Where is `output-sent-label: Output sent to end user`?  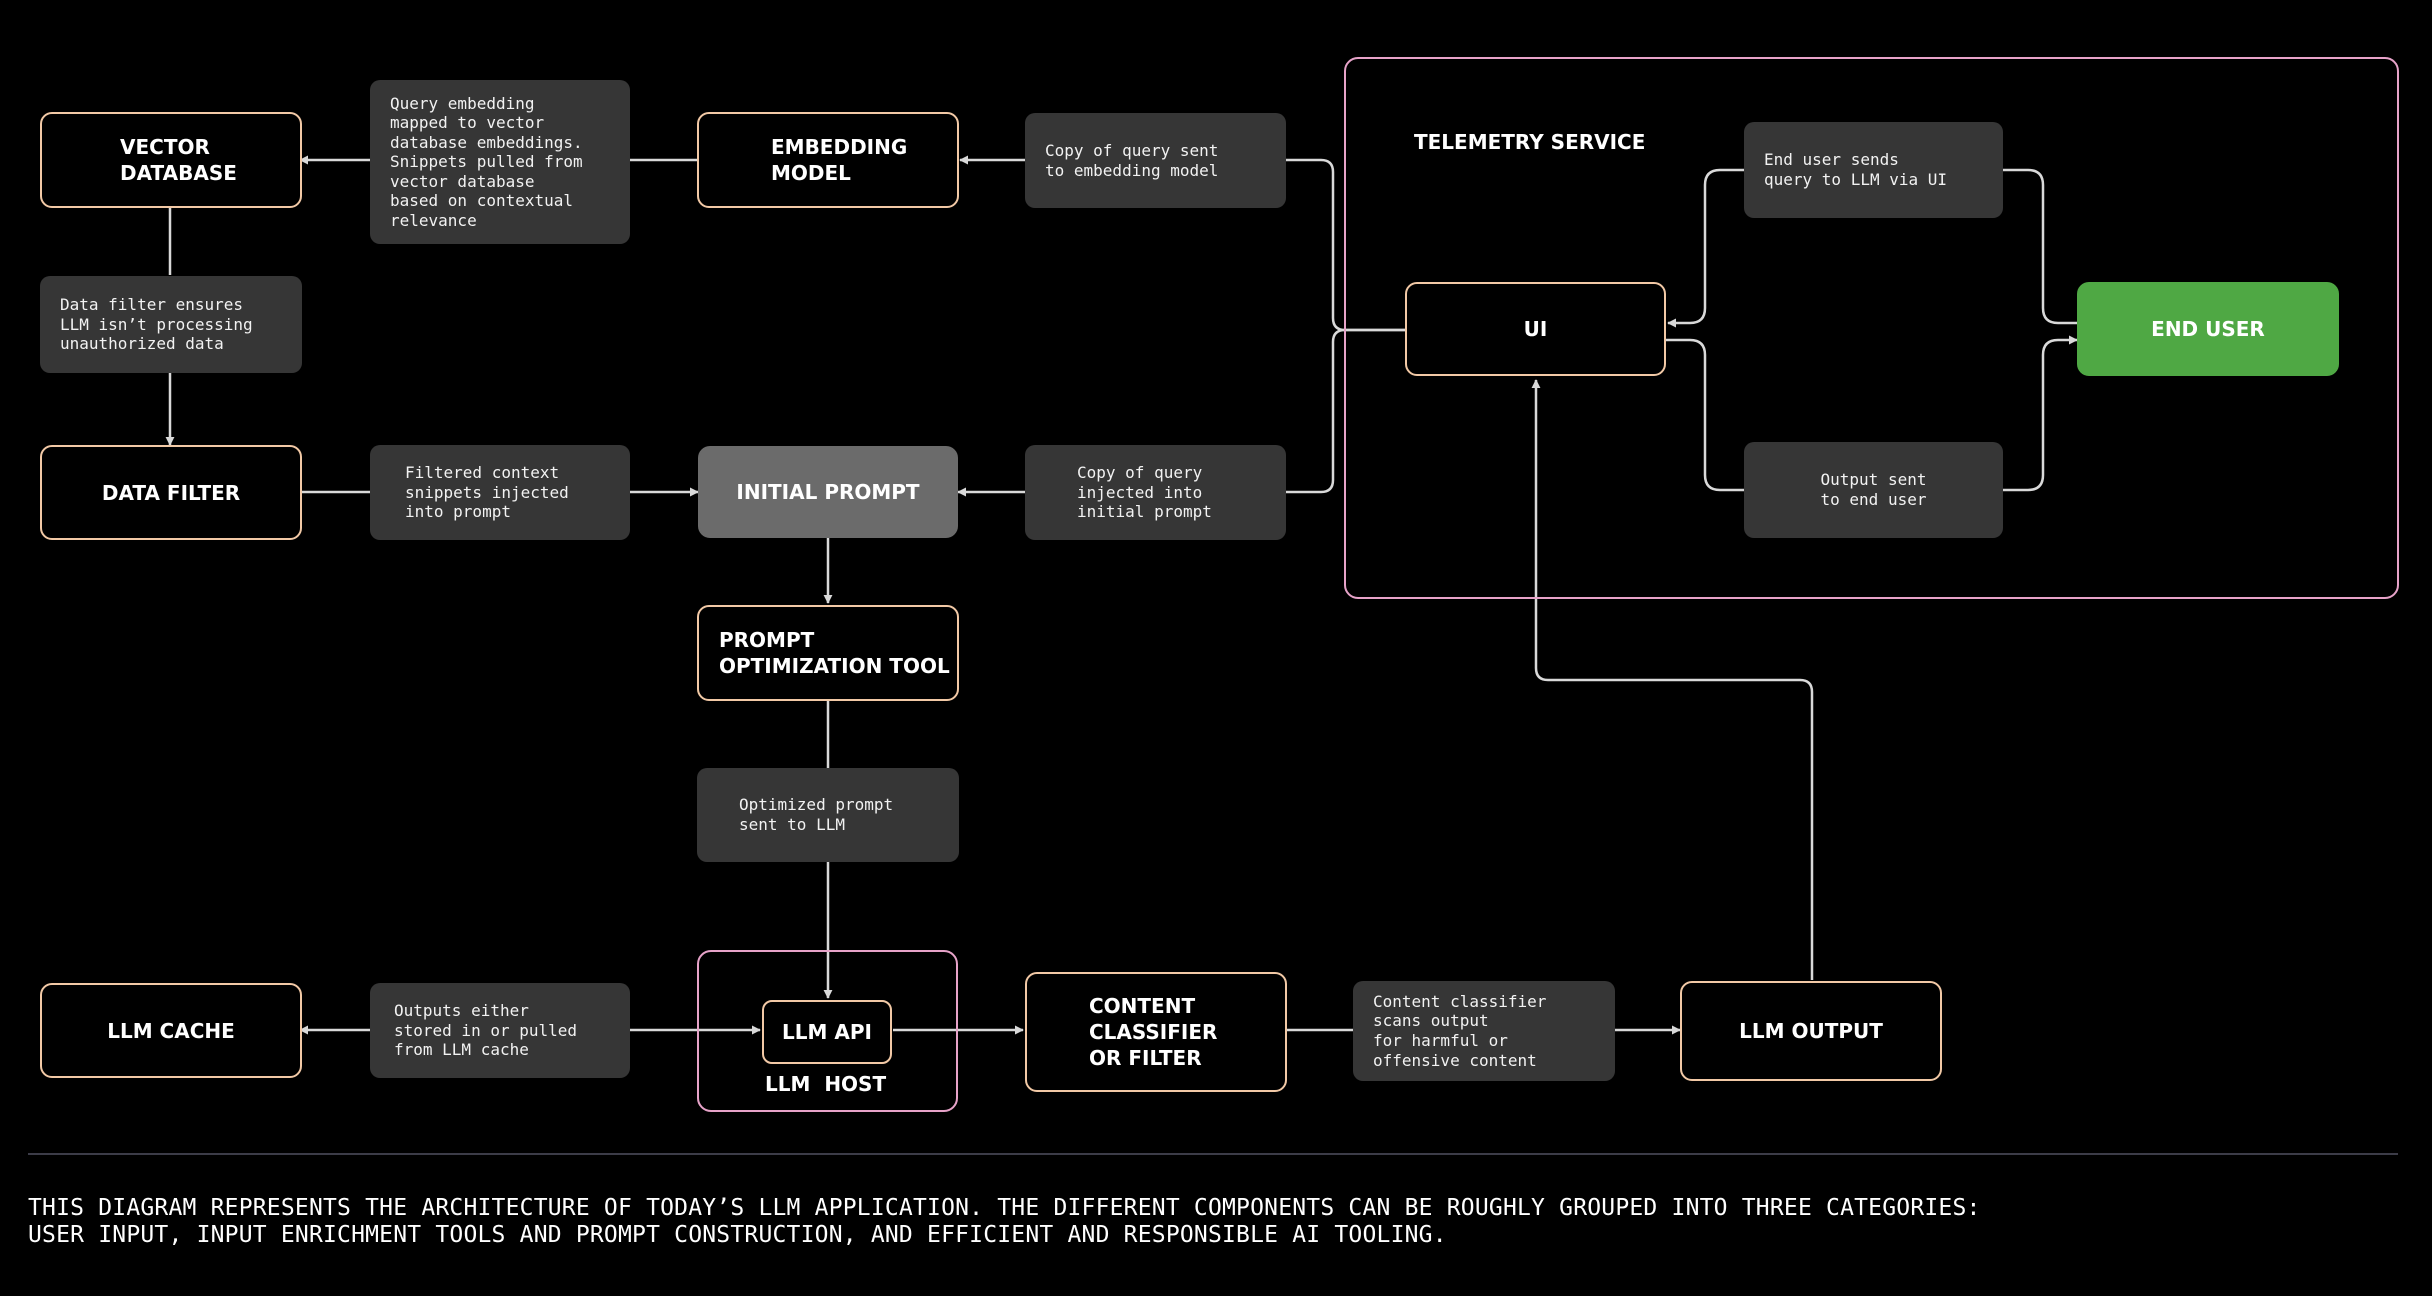 output-sent-label: Output sent to end user is located at coordinates (1873, 490).